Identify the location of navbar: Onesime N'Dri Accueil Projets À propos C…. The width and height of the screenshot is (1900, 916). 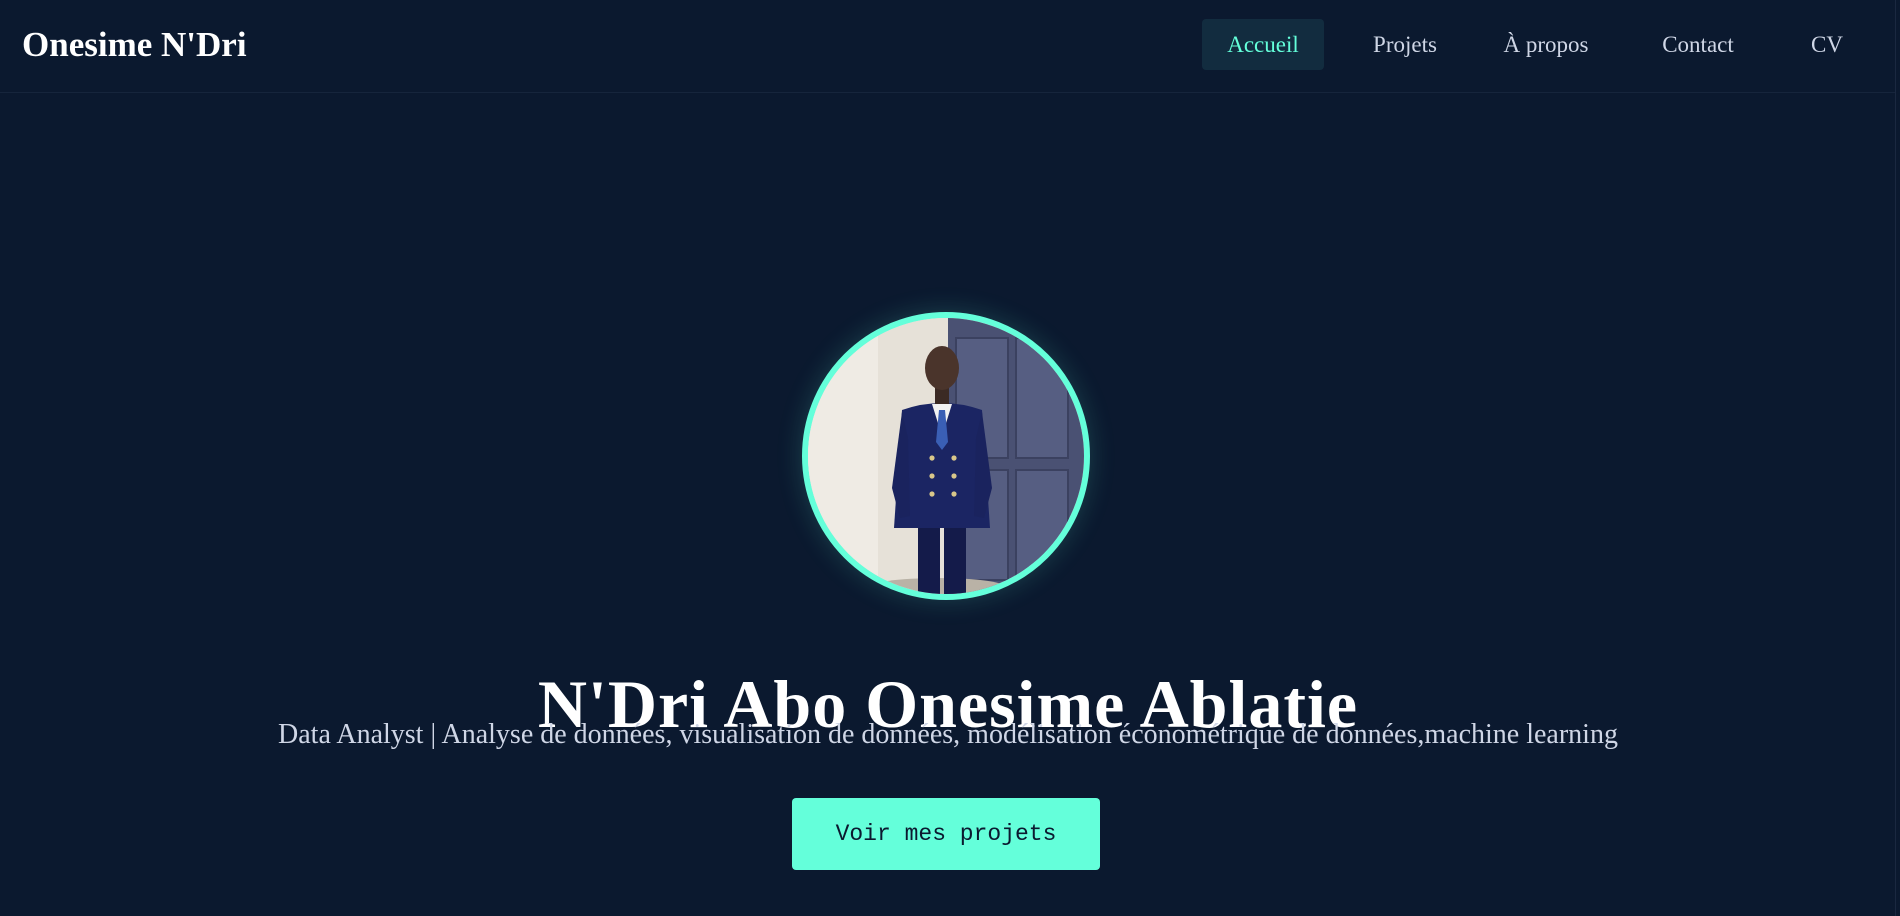
(948, 46).